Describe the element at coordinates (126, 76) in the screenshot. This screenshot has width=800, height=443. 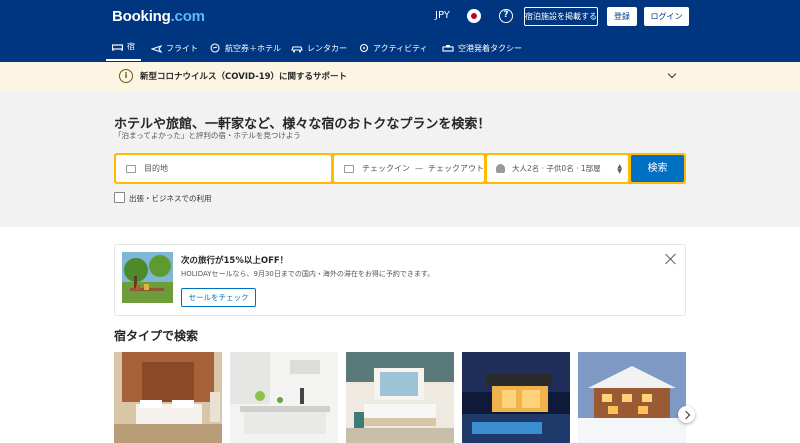
I see `info-icon: i` at that location.